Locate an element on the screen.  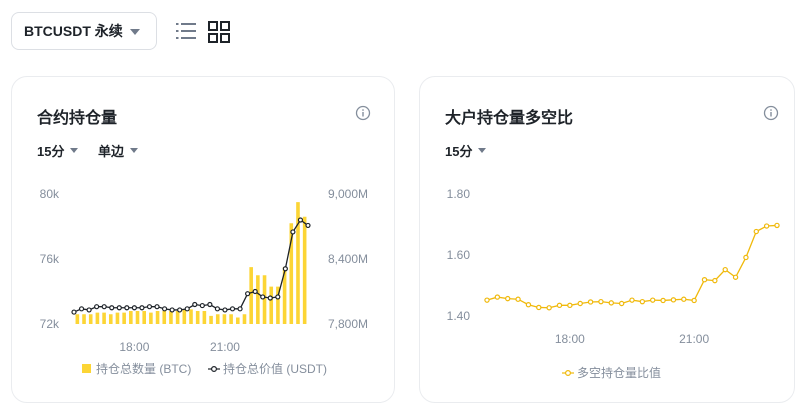
legend-label-bars: 持仓总数量 (BTC) is located at coordinates (143, 368).